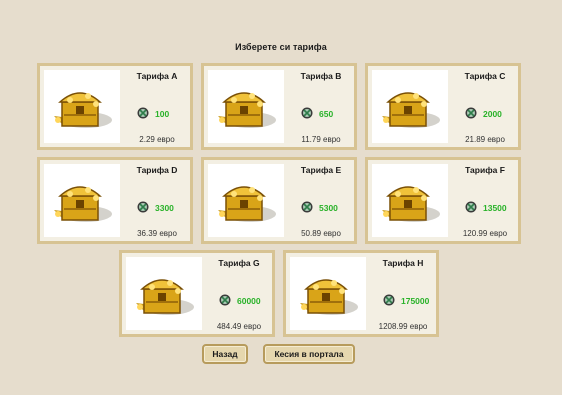  Describe the element at coordinates (162, 114) in the screenshot. I see `tariff-amount: 100` at that location.